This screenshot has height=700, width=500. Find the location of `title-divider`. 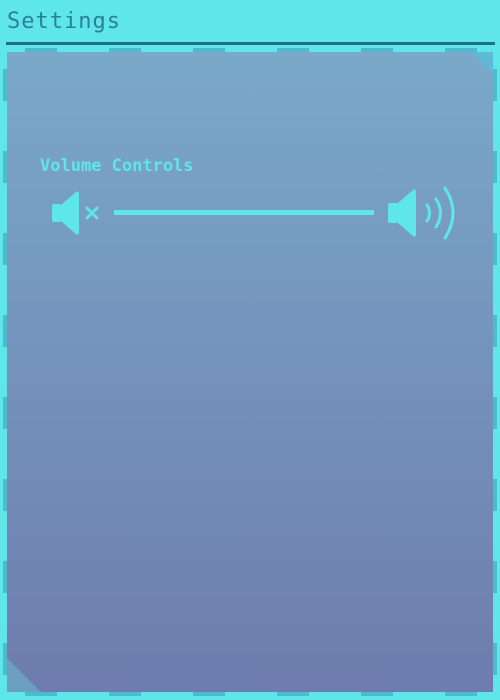

title-divider is located at coordinates (250, 43).